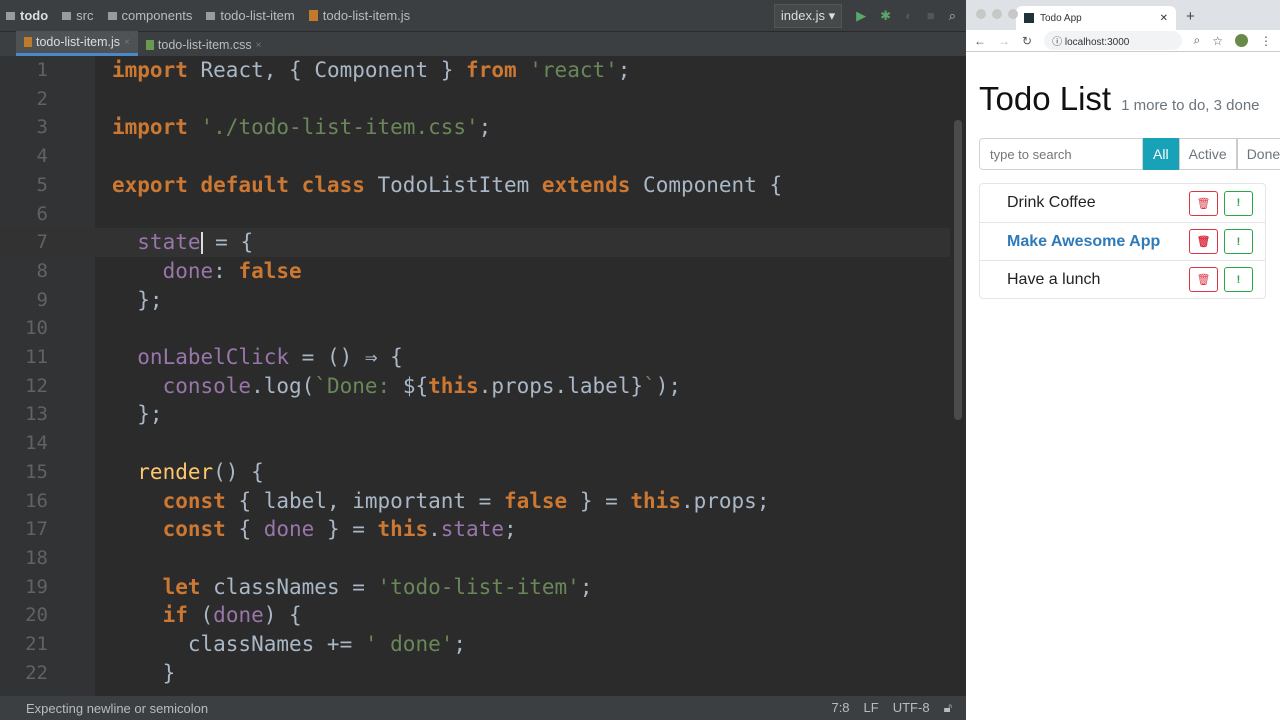  I want to click on run-icon: ▶, so click(861, 16).